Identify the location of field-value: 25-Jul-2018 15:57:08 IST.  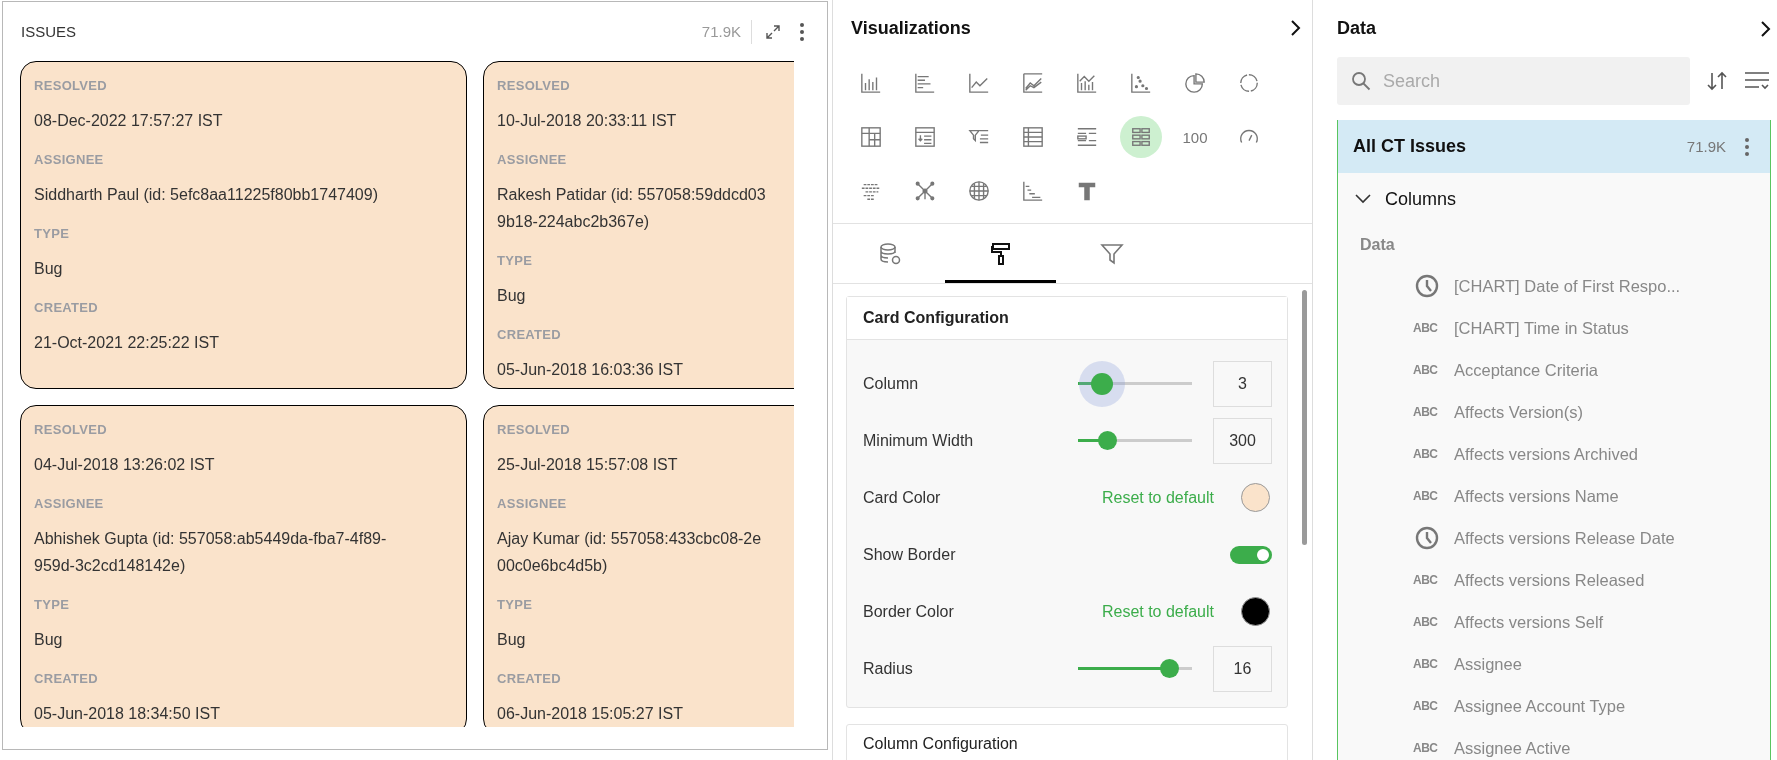
(587, 465).